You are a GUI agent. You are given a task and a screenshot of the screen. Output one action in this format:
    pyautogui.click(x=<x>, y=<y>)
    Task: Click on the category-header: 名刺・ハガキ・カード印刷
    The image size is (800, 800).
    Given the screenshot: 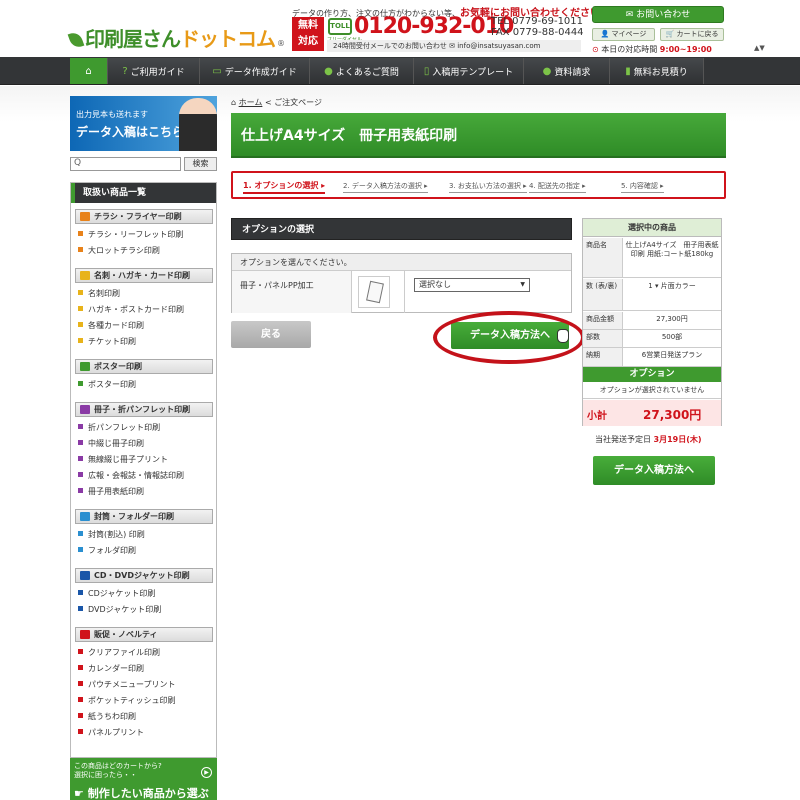 What is the action you would take?
    pyautogui.click(x=144, y=275)
    